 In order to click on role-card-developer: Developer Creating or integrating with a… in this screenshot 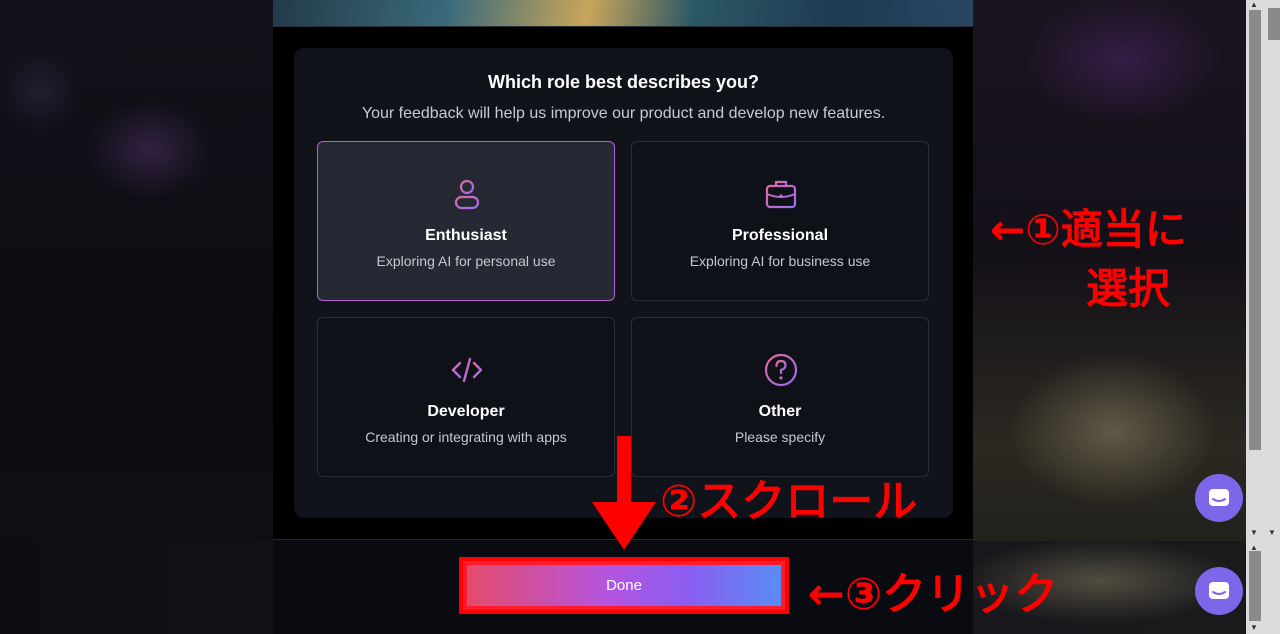, I will do `click(466, 397)`.